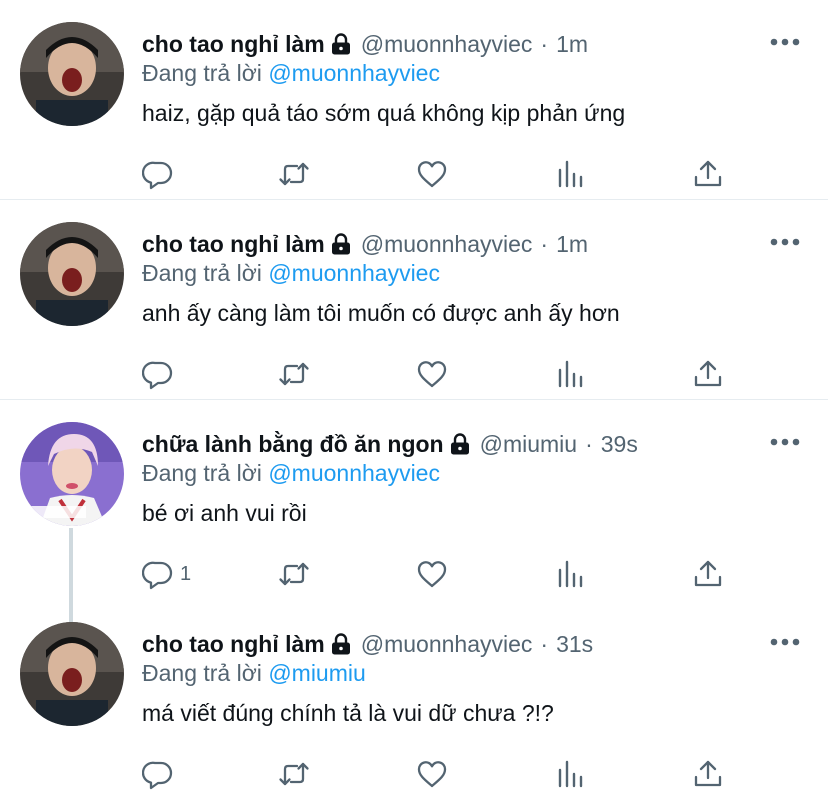 Image resolution: width=828 pixels, height=796 pixels. What do you see at coordinates (528, 444) in the screenshot?
I see `user-handle: @miumiu` at bounding box center [528, 444].